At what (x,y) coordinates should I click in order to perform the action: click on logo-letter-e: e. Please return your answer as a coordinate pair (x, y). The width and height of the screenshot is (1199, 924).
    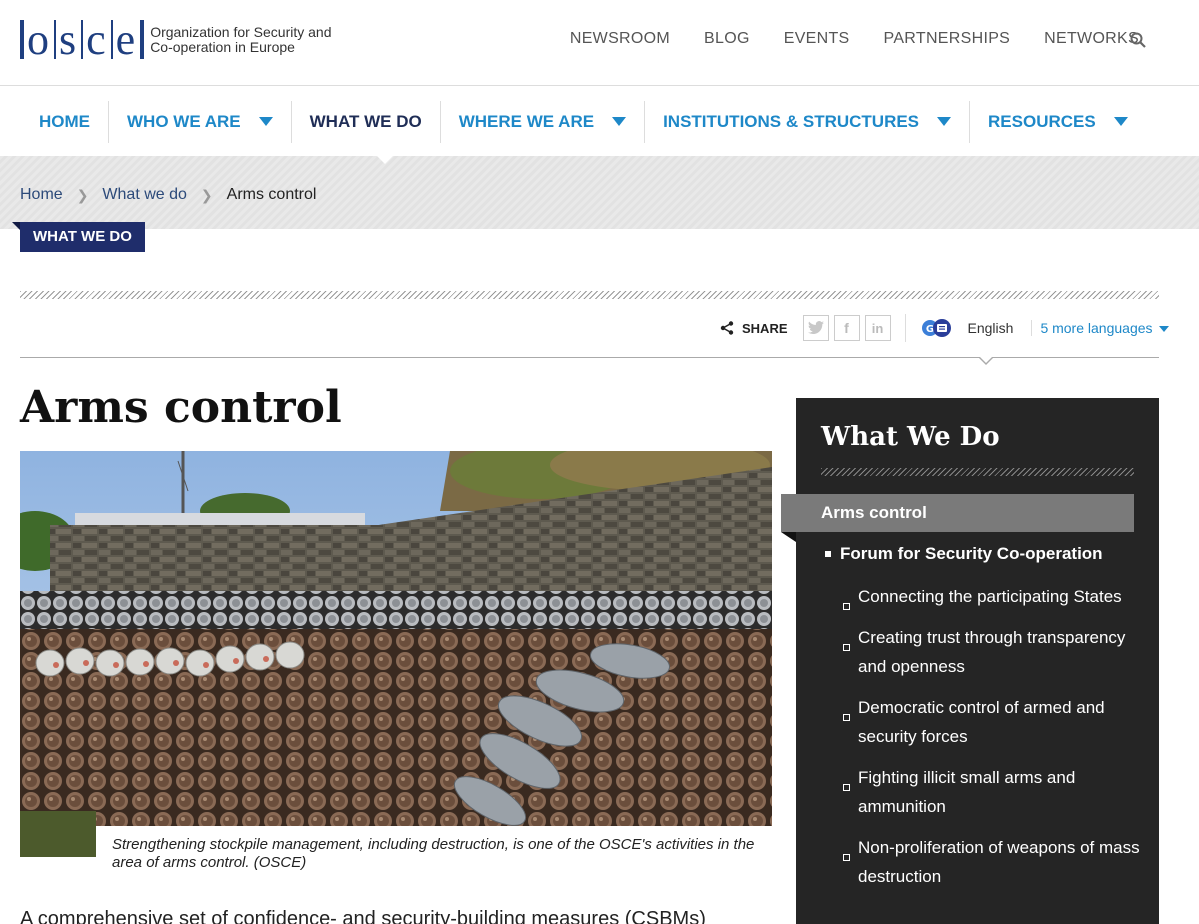
    Looking at the image, I should click on (126, 40).